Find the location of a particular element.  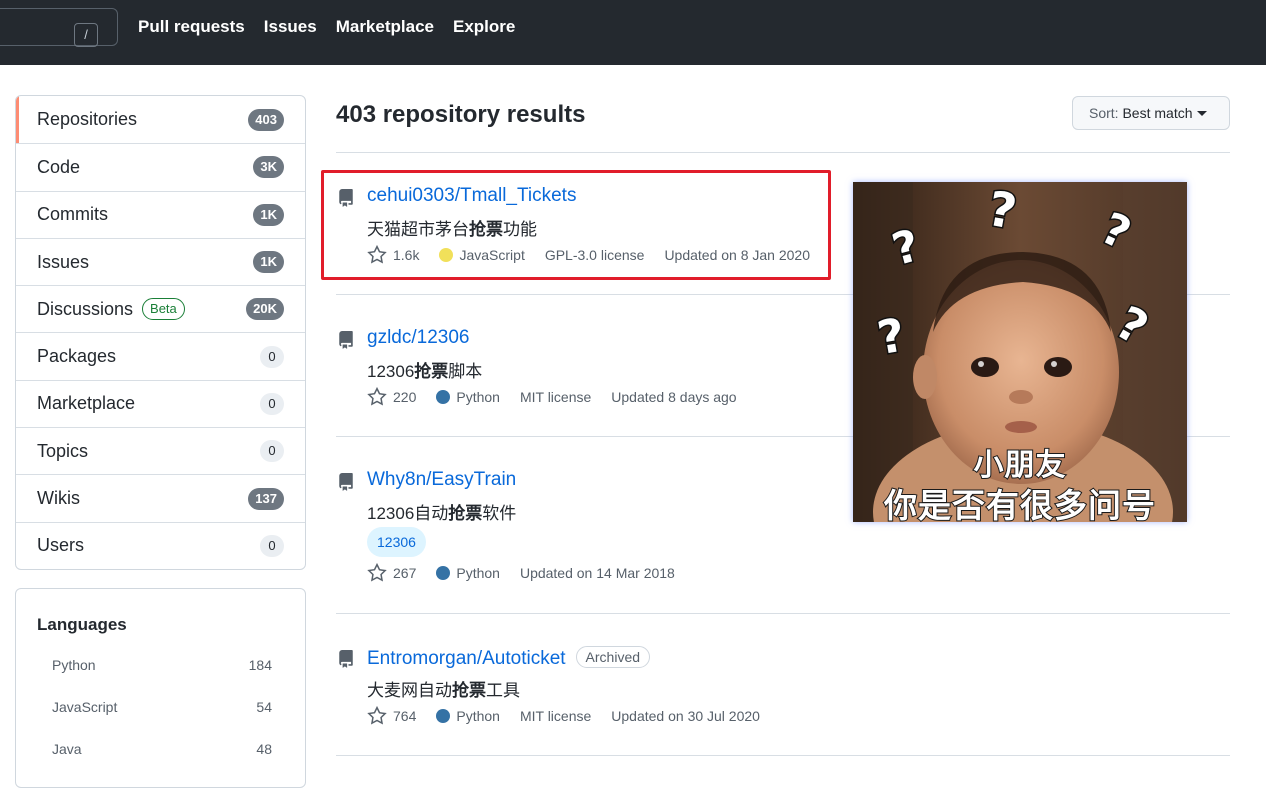

language-item-java: Java 48 is located at coordinates (162, 749).